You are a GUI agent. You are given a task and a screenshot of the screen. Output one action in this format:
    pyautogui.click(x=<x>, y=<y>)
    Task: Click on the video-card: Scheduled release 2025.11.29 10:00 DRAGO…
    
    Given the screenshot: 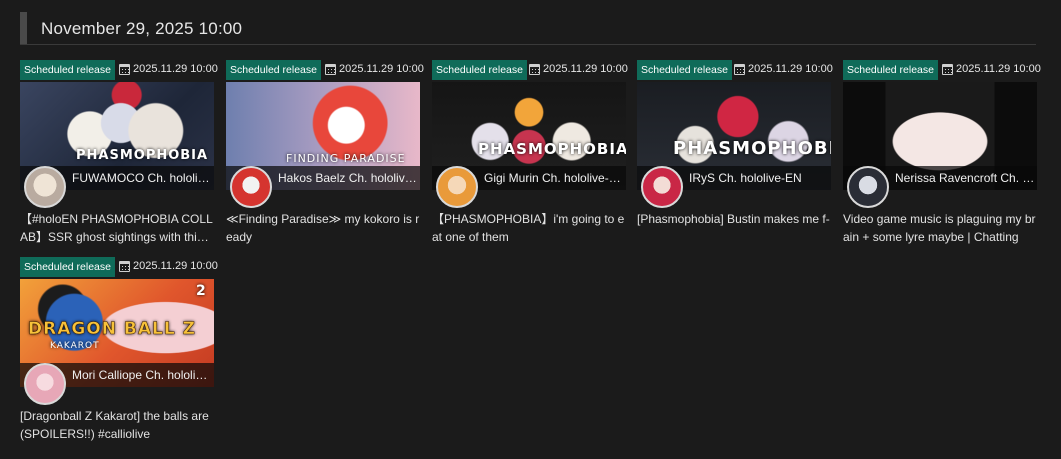 What is the action you would take?
    pyautogui.click(x=119, y=352)
    